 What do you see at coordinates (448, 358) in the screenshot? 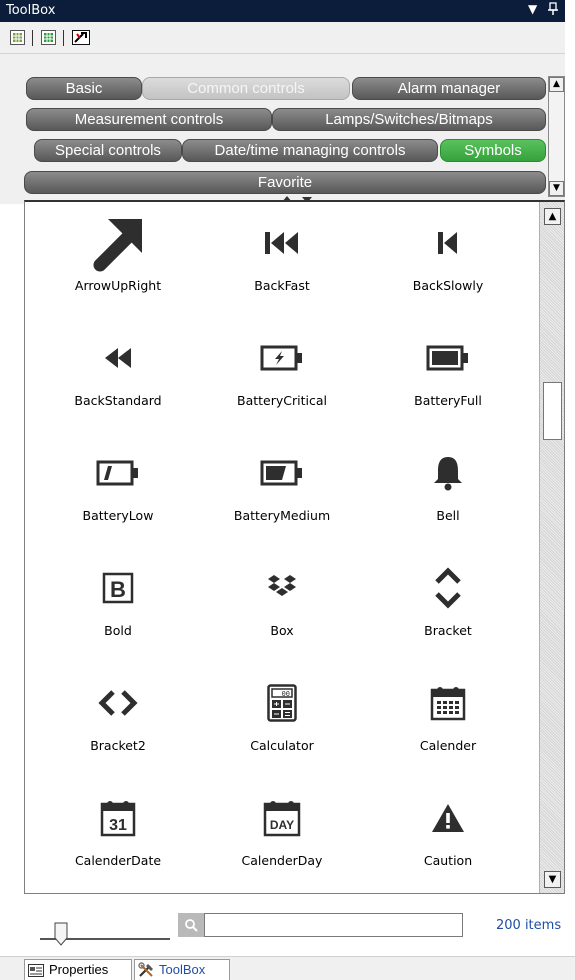
I see `battery-full-icon` at bounding box center [448, 358].